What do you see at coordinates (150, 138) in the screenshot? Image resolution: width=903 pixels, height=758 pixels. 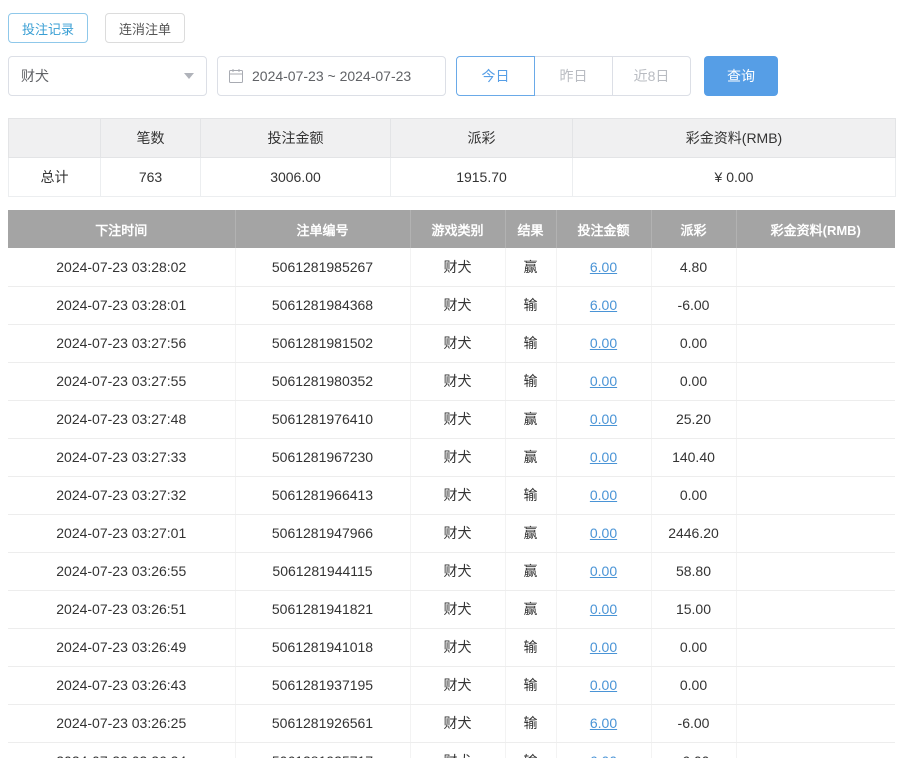 I see `summary-header-count: 笔数` at bounding box center [150, 138].